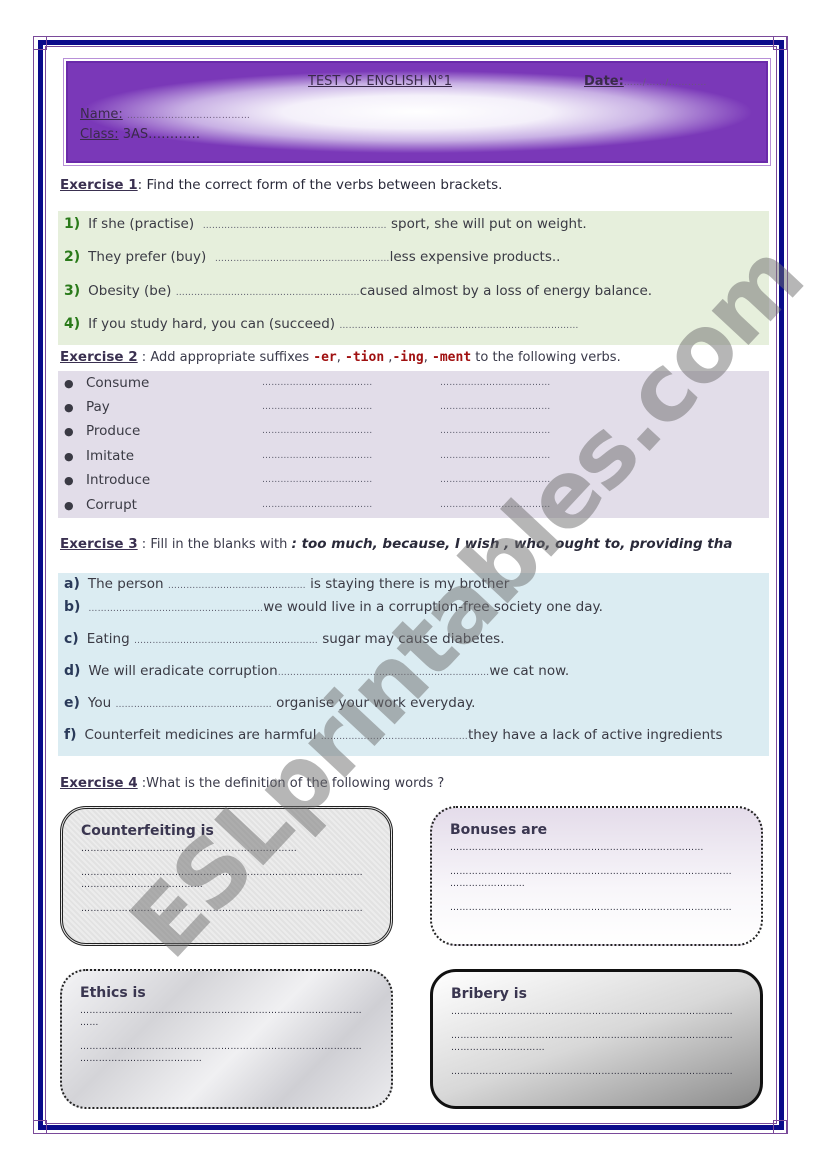  What do you see at coordinates (407, 584) in the screenshot?
I see `item-text: is staying there is my brother` at bounding box center [407, 584].